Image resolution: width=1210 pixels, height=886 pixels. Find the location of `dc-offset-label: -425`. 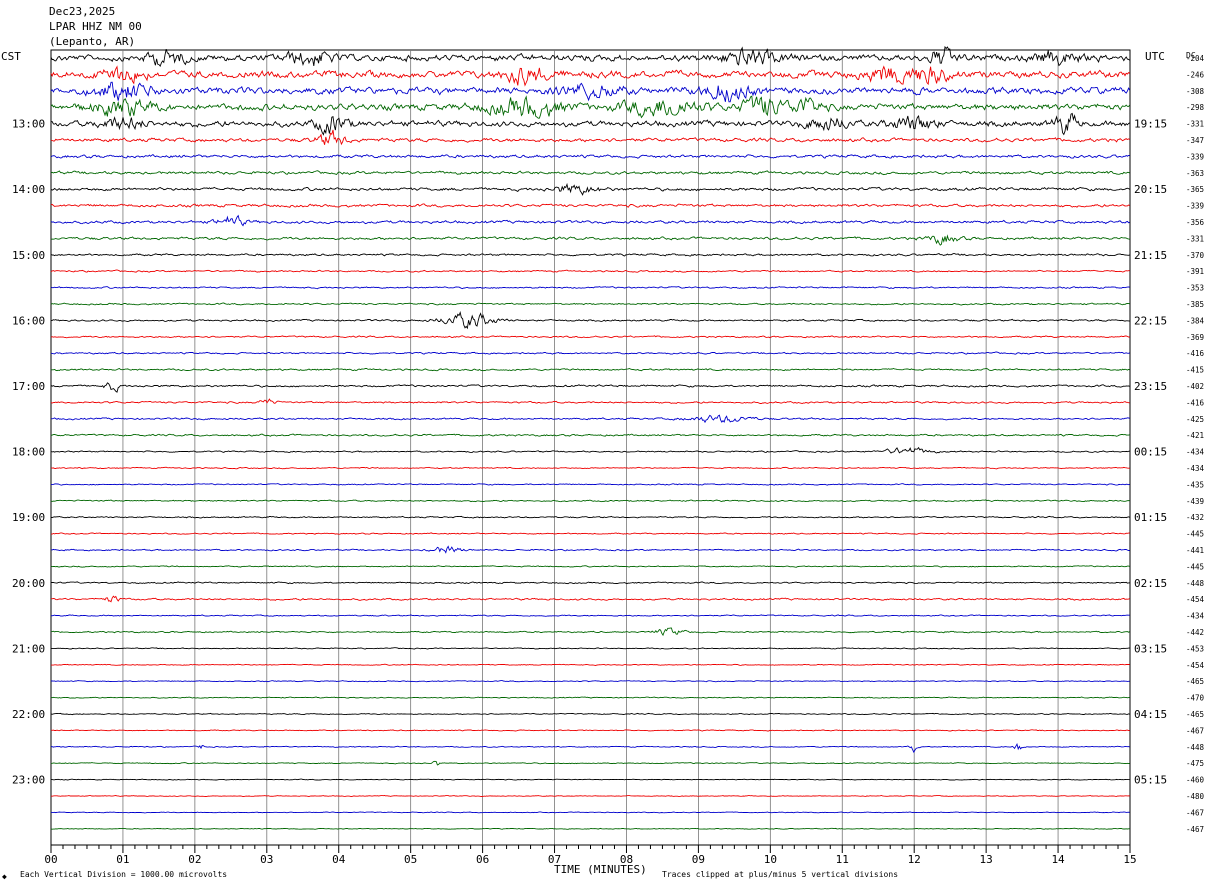

dc-offset-label: -425 is located at coordinates (1195, 419).